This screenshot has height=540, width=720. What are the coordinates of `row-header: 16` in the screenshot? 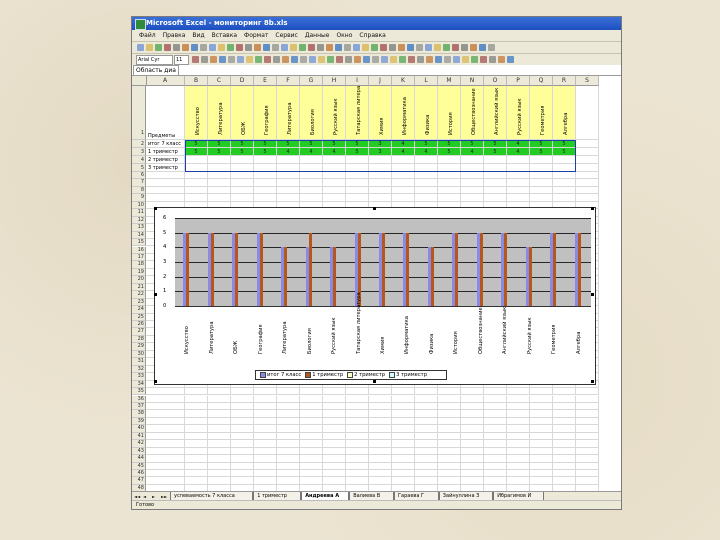 It's located at (139, 250).